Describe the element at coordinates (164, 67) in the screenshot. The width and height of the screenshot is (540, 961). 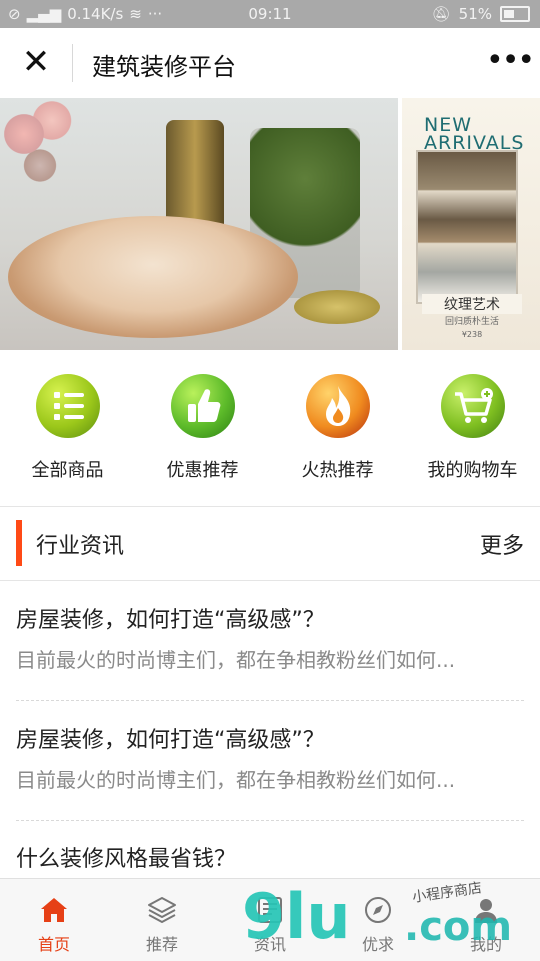
I see `page-title: 建筑装修平台` at that location.